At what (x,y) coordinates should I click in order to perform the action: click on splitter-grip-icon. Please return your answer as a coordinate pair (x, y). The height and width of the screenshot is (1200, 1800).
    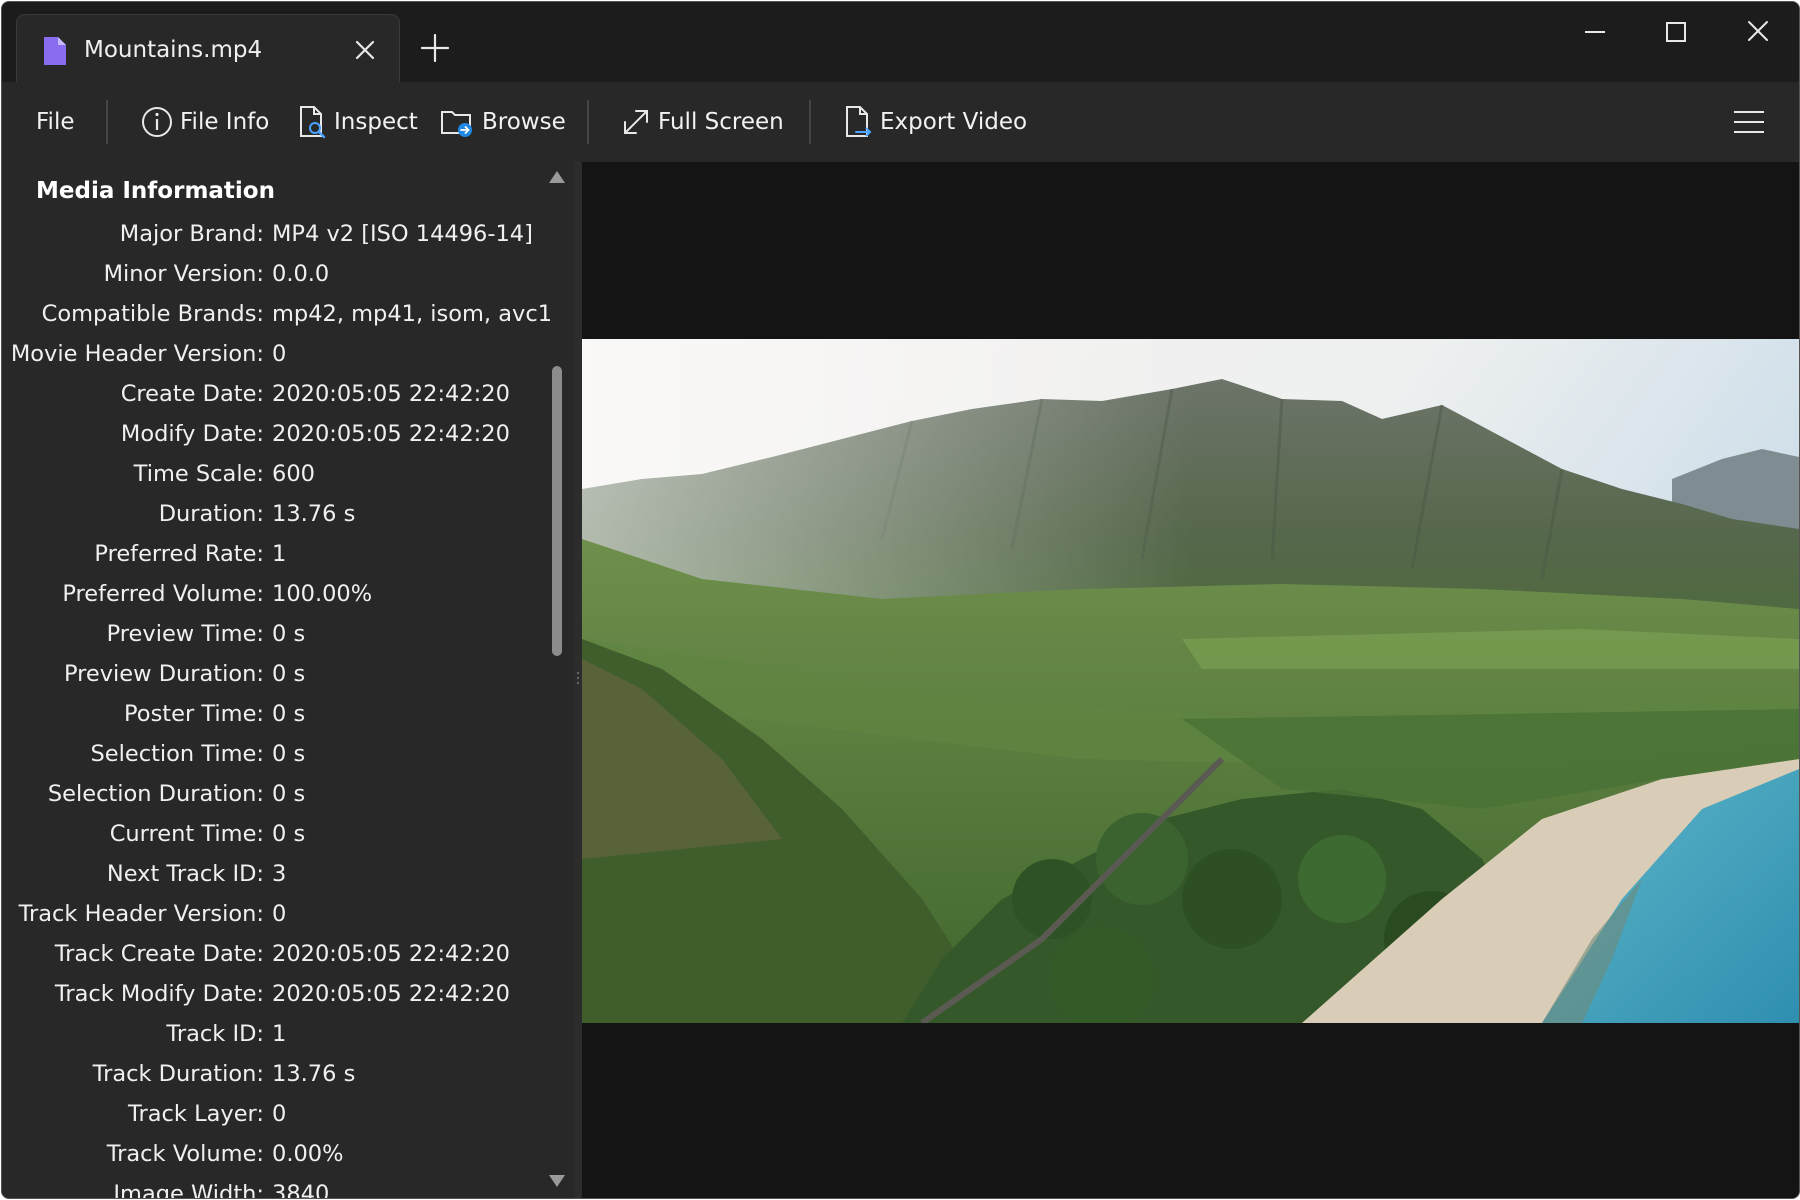
    Looking at the image, I should click on (578, 678).